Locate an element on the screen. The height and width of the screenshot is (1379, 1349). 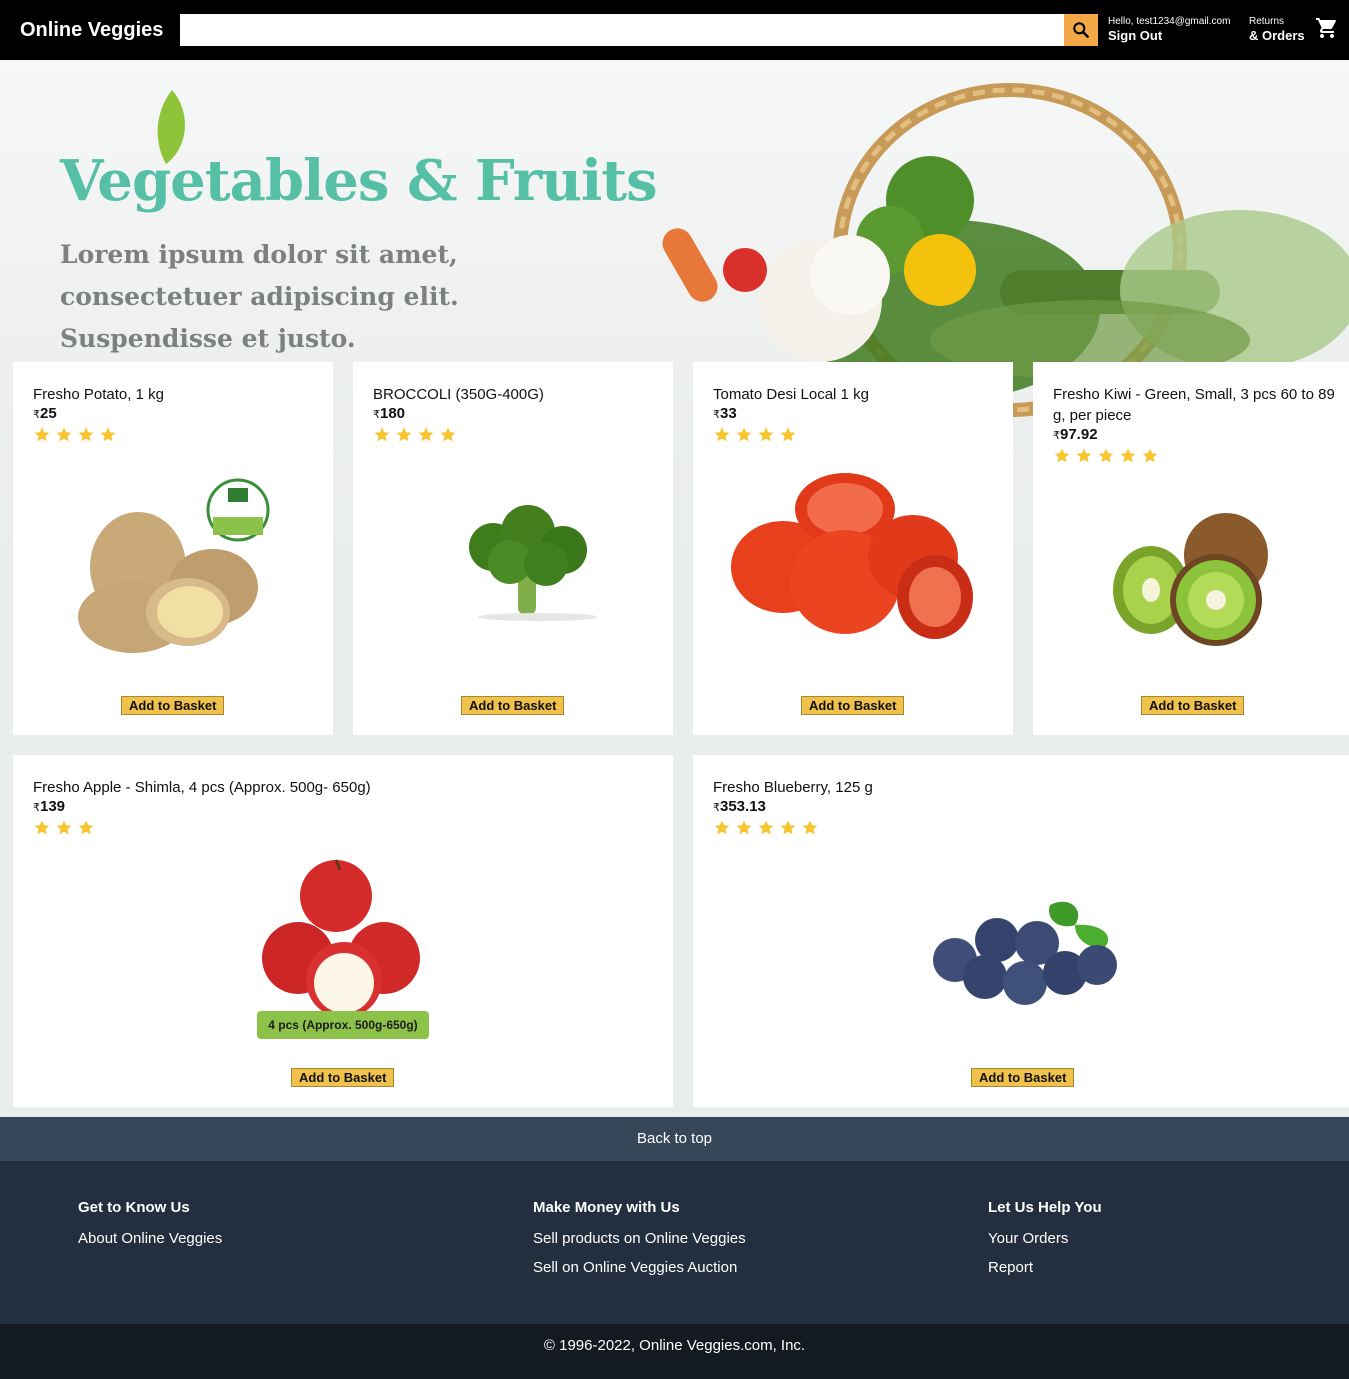
tomato-image is located at coordinates (852, 556).